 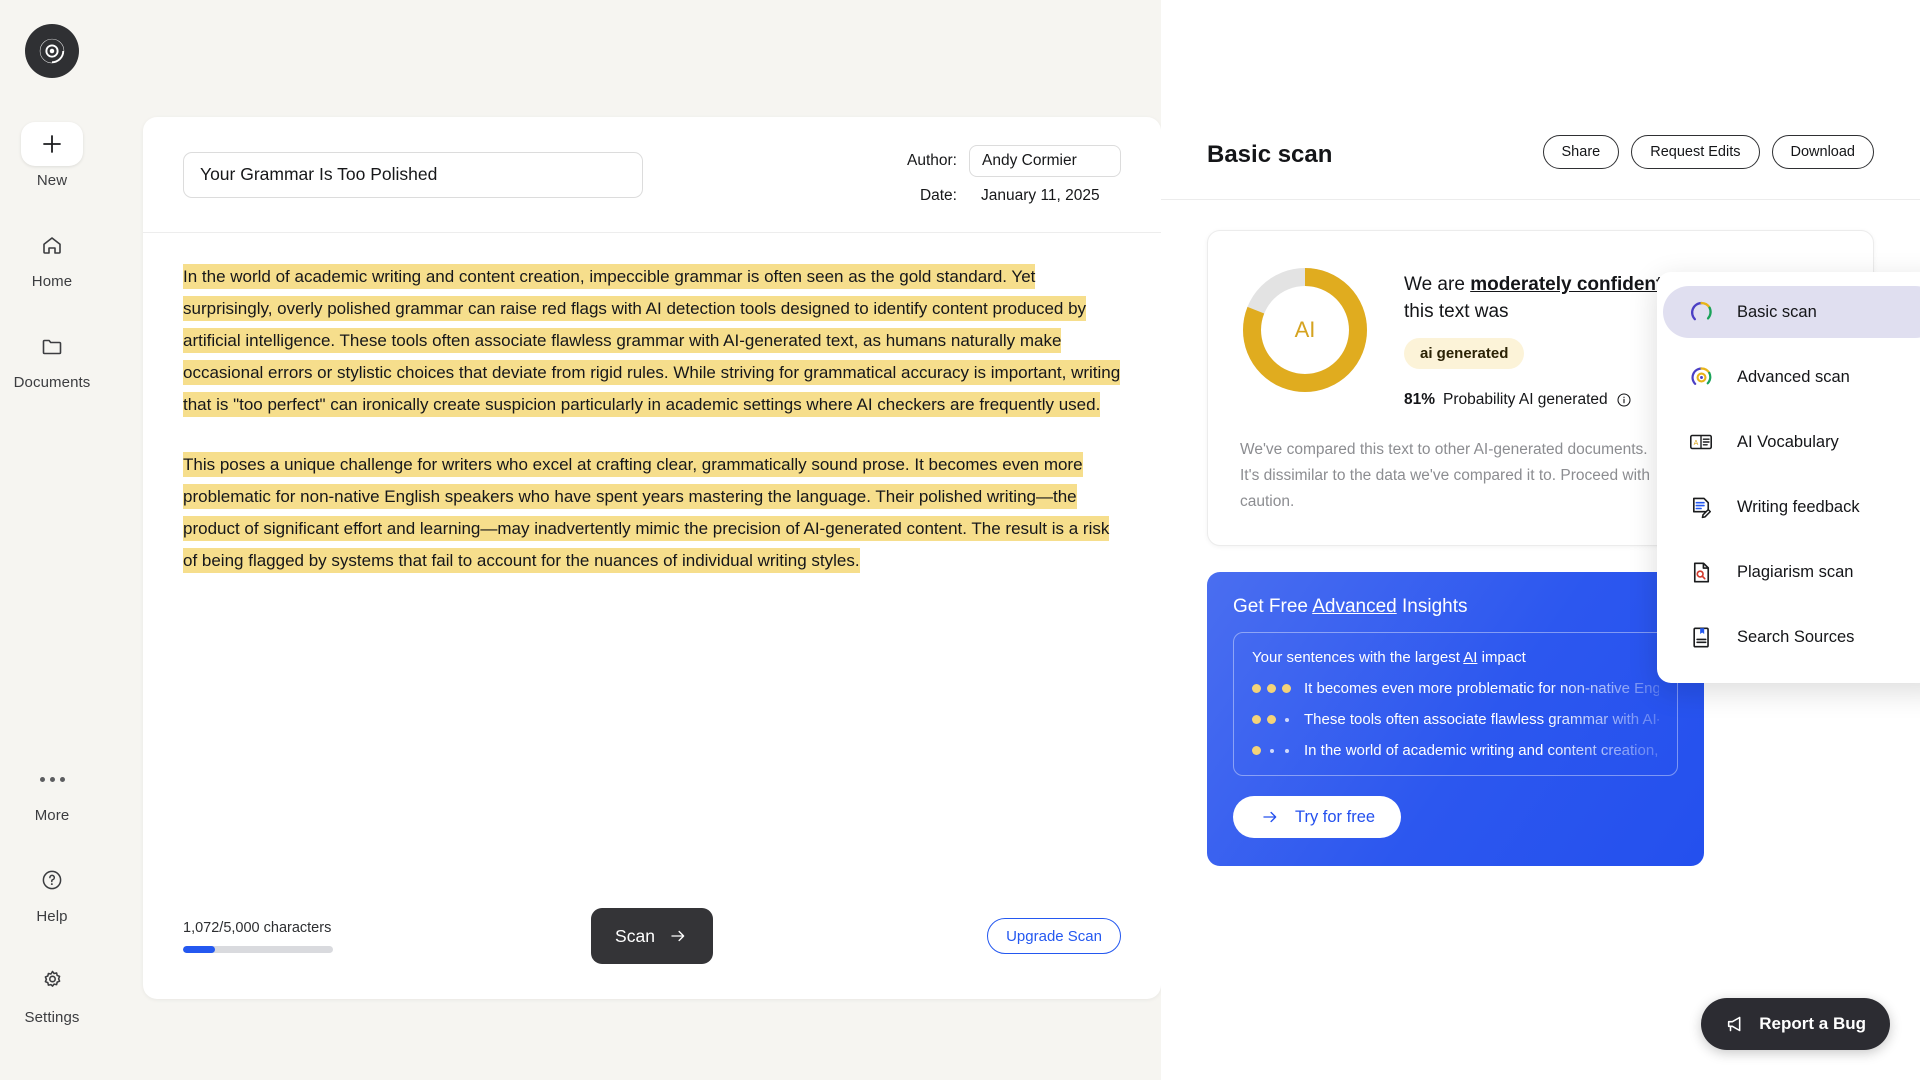 I want to click on author-input, so click(x=1045, y=160).